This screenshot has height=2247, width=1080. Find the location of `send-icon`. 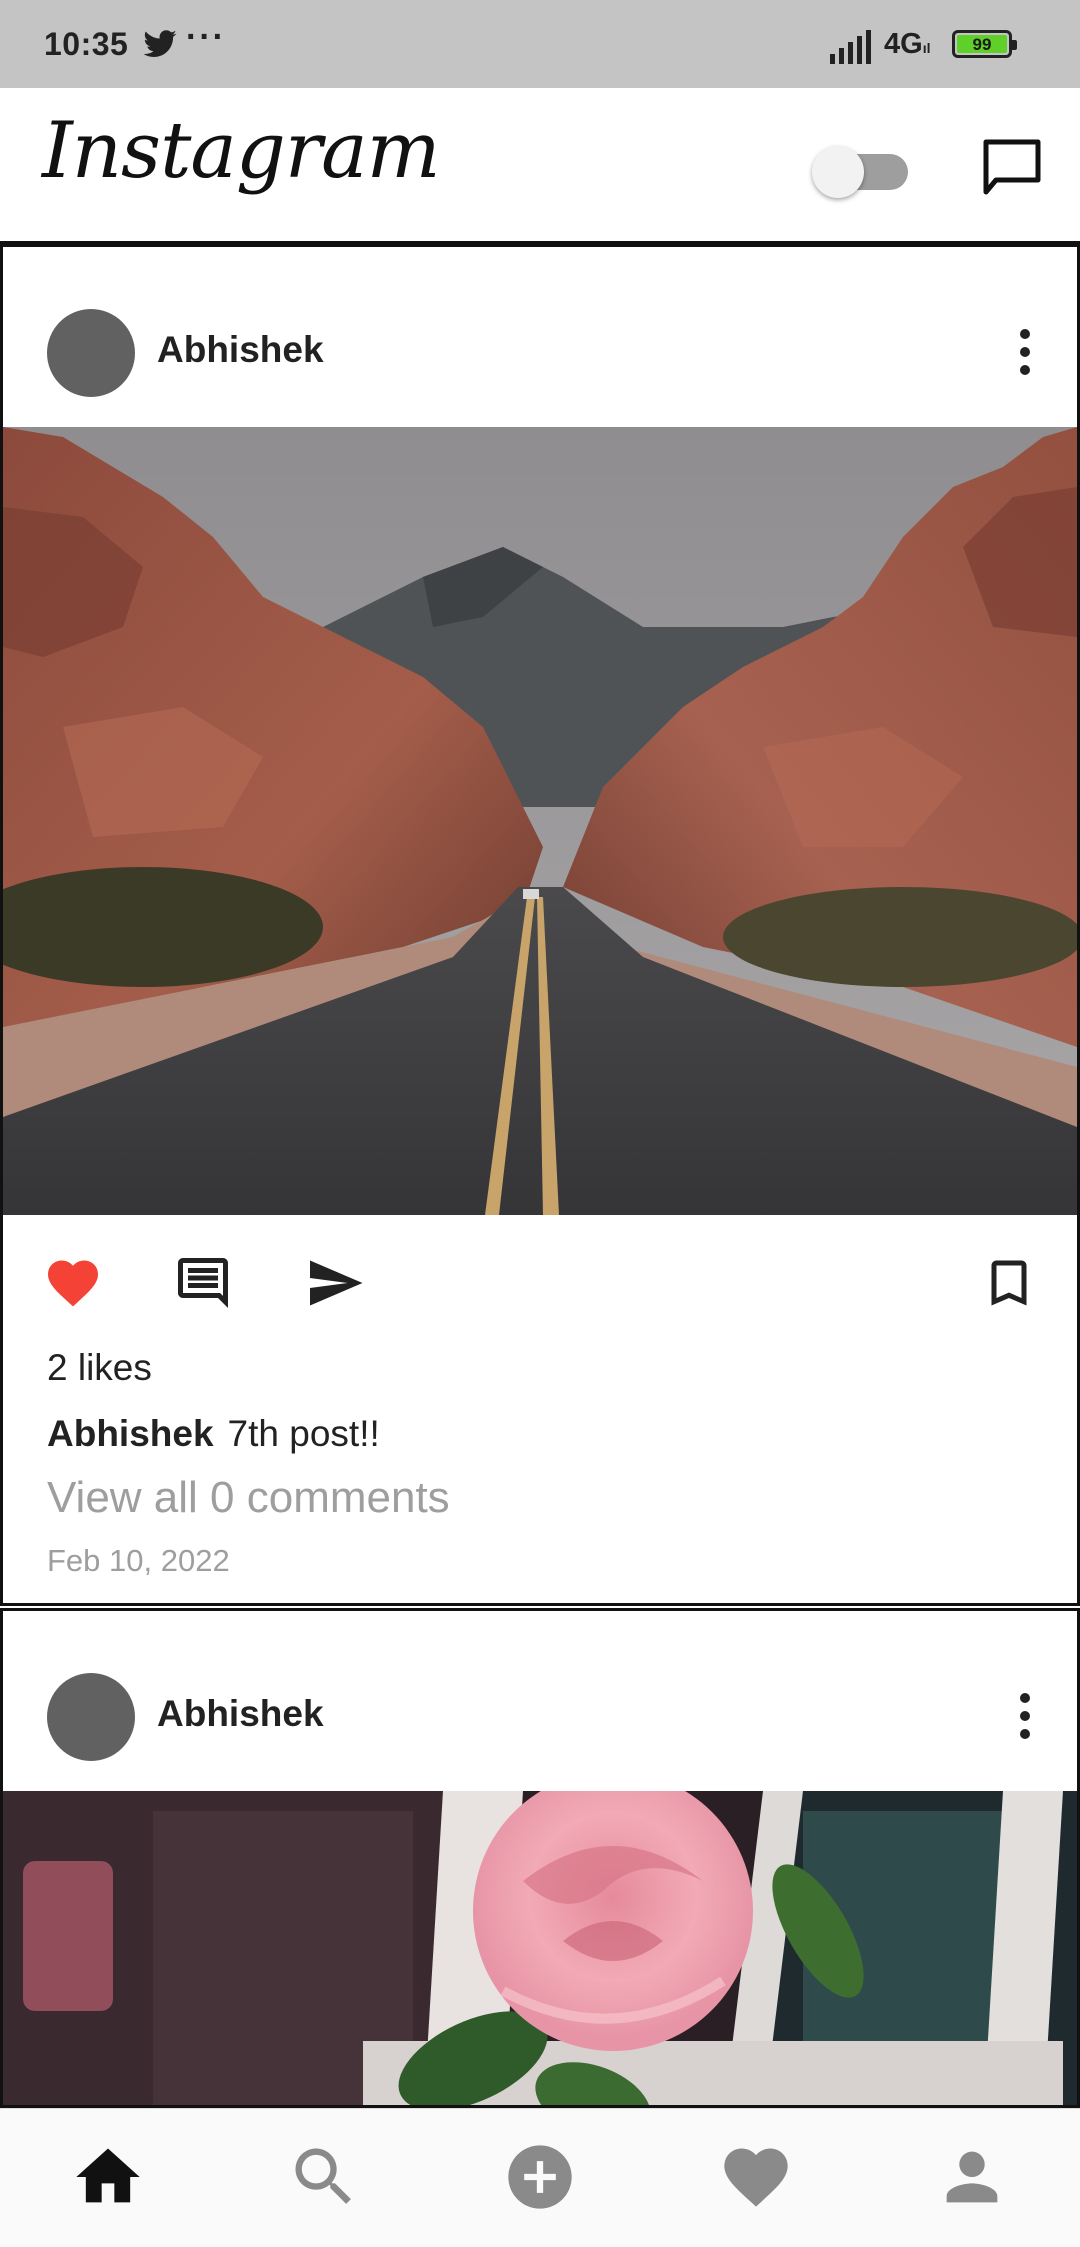

send-icon is located at coordinates (335, 1283).